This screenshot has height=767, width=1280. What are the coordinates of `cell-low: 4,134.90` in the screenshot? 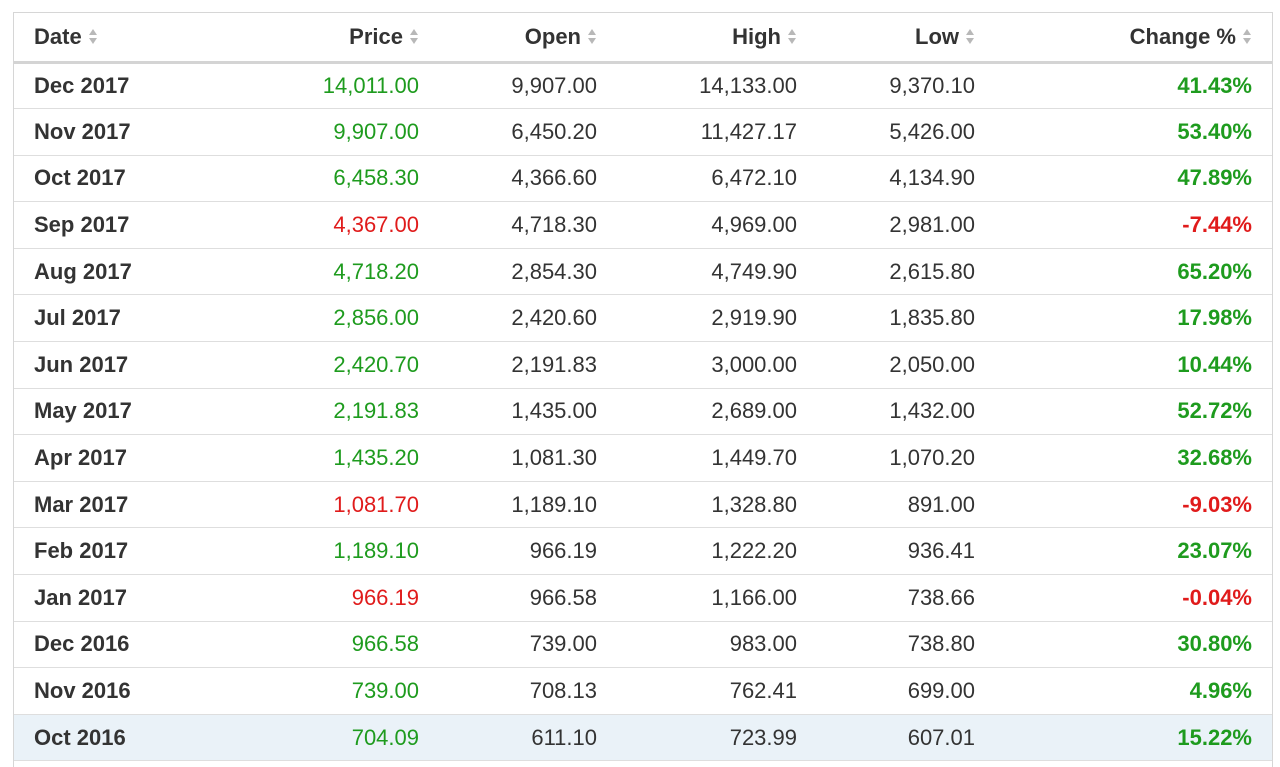 It's located at (906, 179).